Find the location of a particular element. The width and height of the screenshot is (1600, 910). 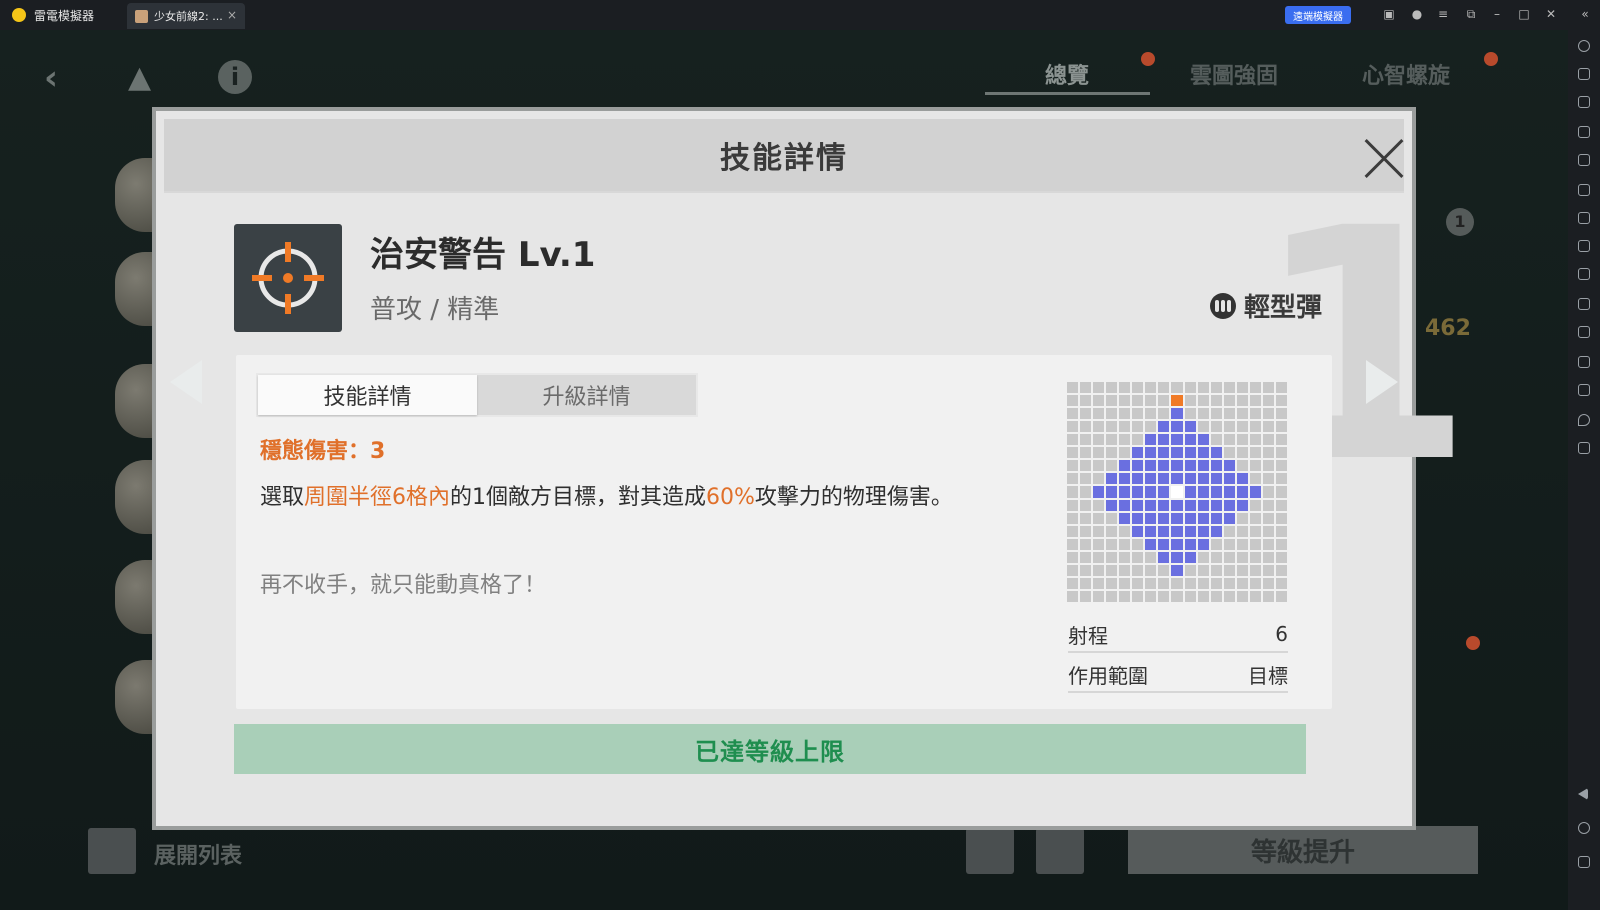

collapse-sidebar-icon: « is located at coordinates (1585, 14).